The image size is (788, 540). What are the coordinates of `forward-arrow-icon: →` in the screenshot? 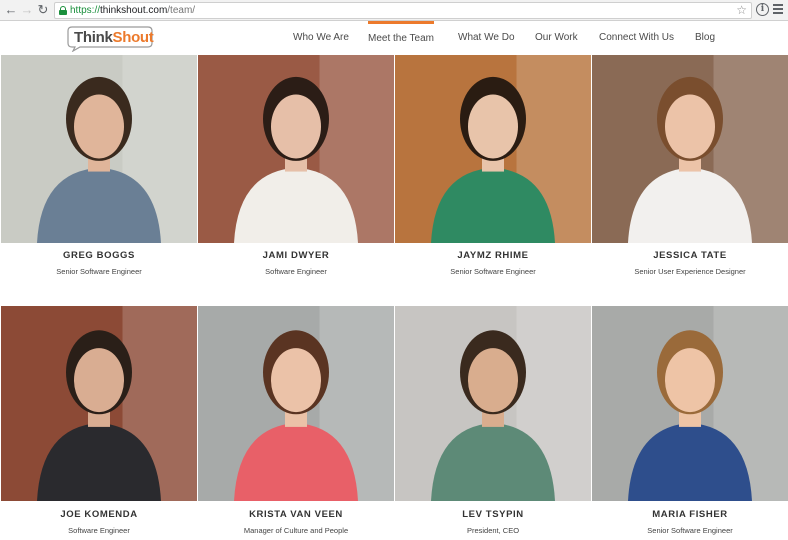 It's located at (27, 10).